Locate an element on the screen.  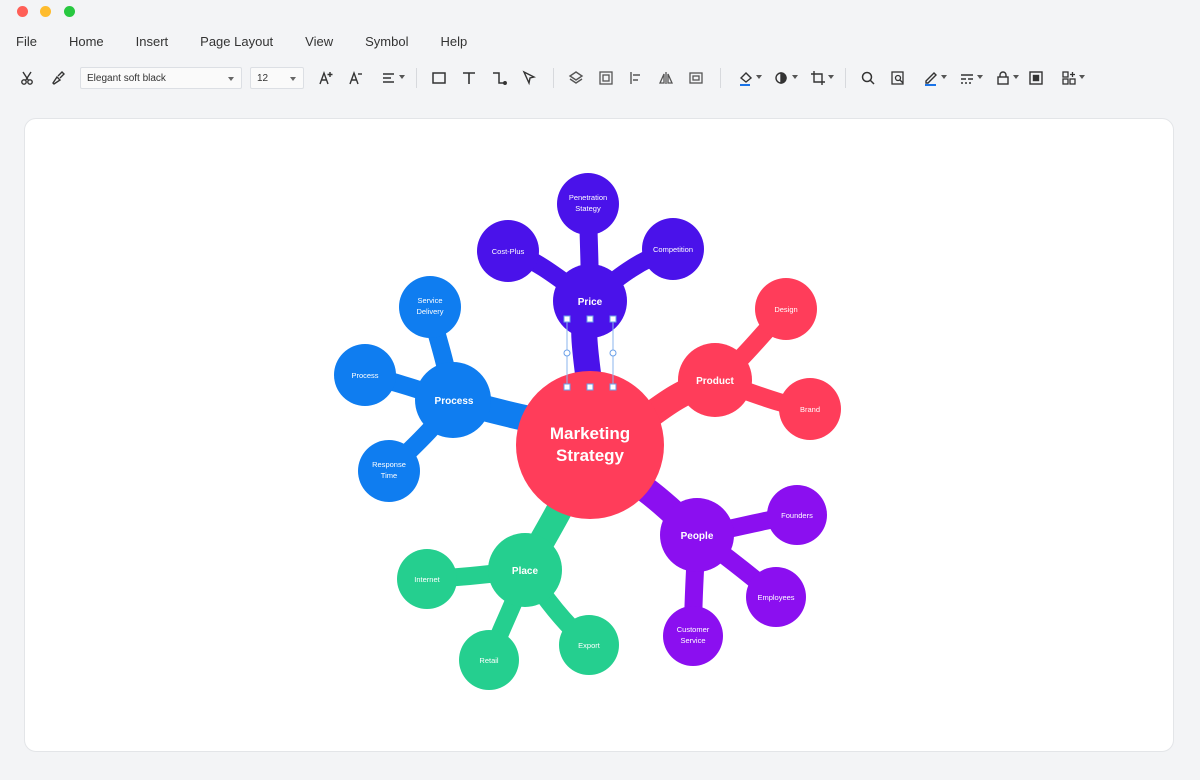
shadow-icon is located at coordinates (781, 78).